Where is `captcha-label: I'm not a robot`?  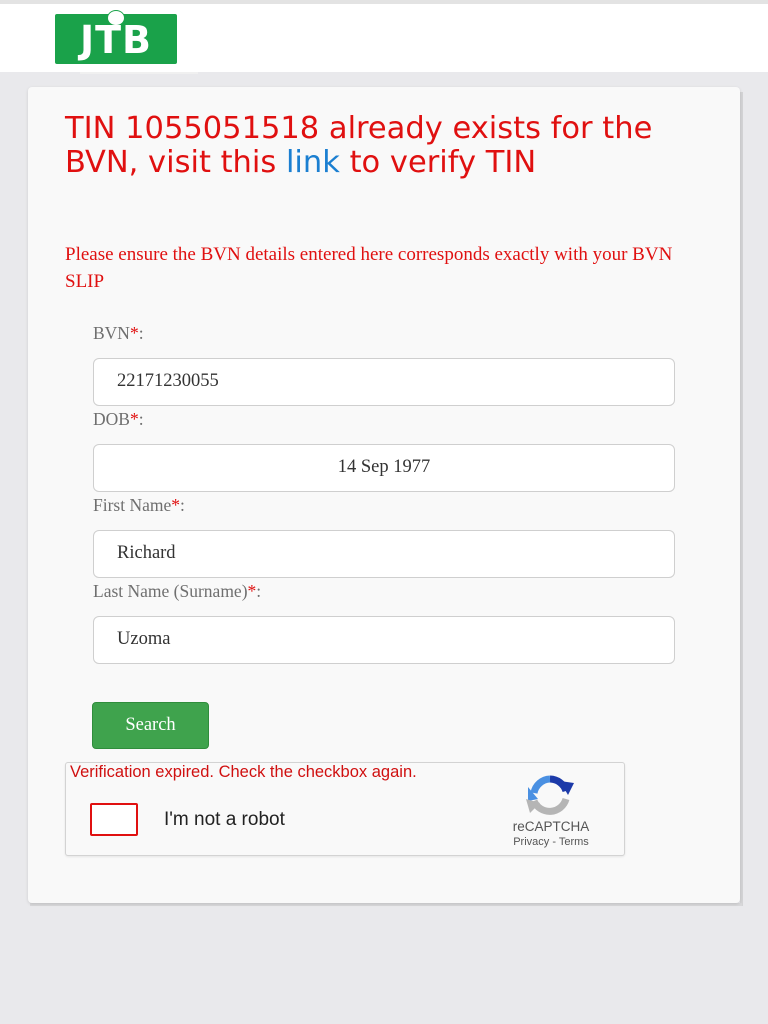 captcha-label: I'm not a robot is located at coordinates (224, 819).